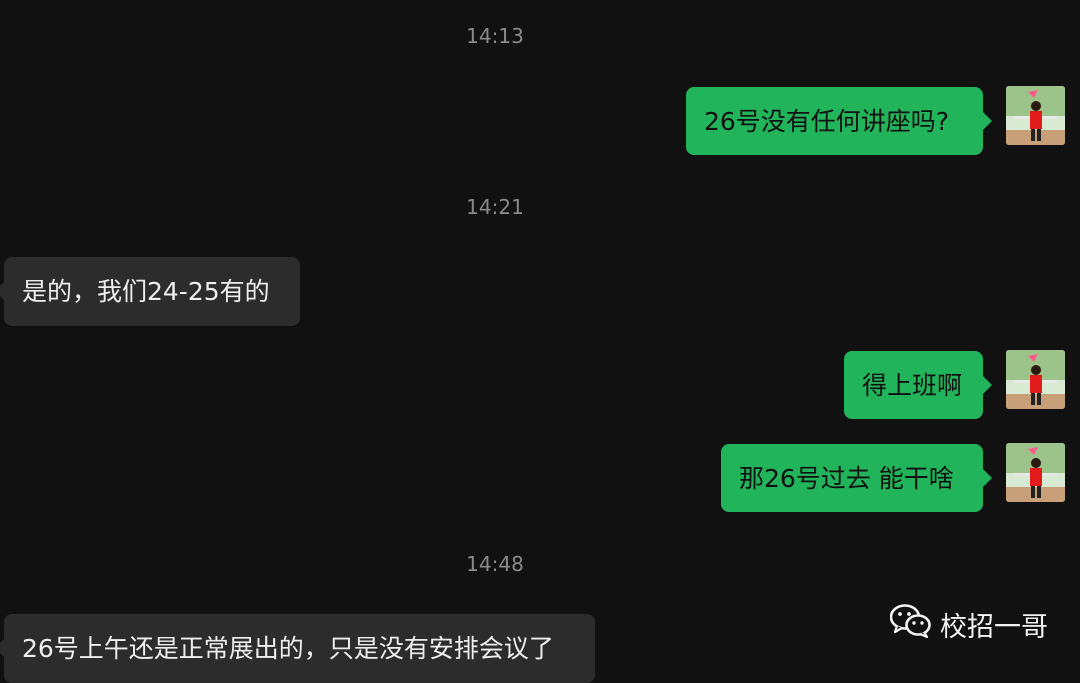 The height and width of the screenshot is (683, 1080). What do you see at coordinates (297, 648) in the screenshot?
I see `message-bubble-incoming: 26号上午还是正常展出的，只是没有安排会议了` at bounding box center [297, 648].